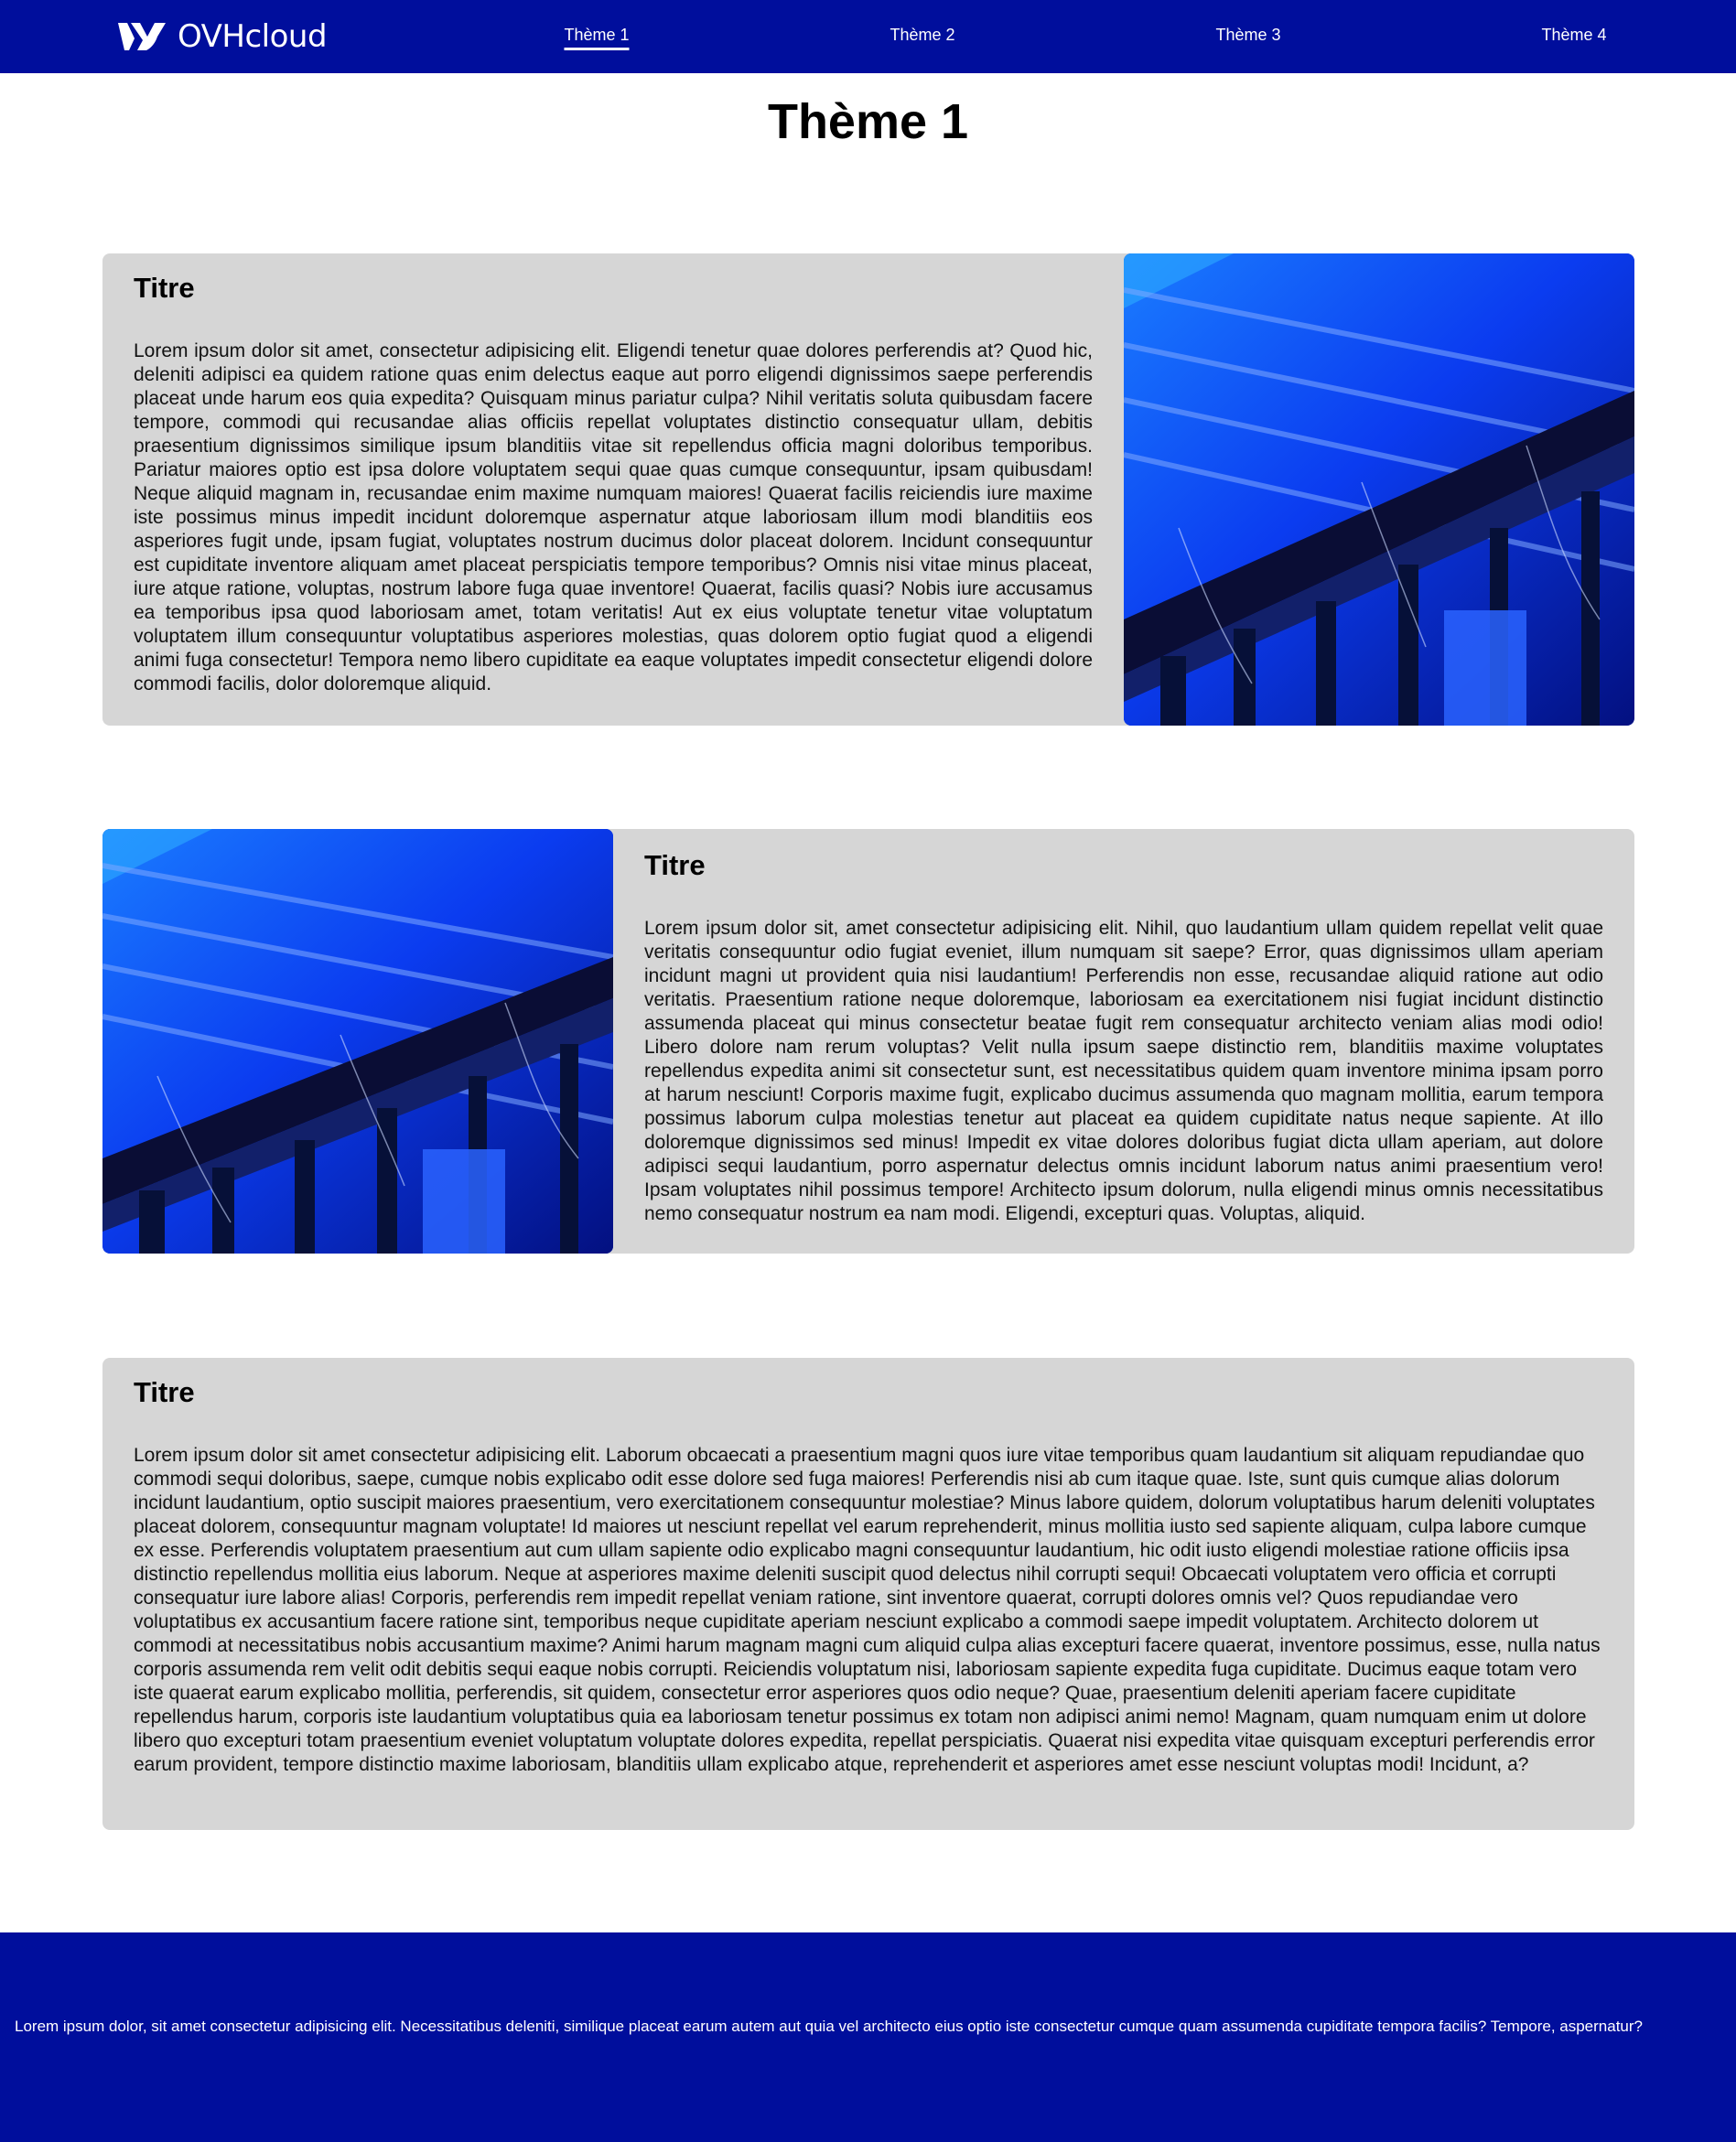 The width and height of the screenshot is (1736, 2142). I want to click on nav-item-theme-2: Thème 2, so click(922, 35).